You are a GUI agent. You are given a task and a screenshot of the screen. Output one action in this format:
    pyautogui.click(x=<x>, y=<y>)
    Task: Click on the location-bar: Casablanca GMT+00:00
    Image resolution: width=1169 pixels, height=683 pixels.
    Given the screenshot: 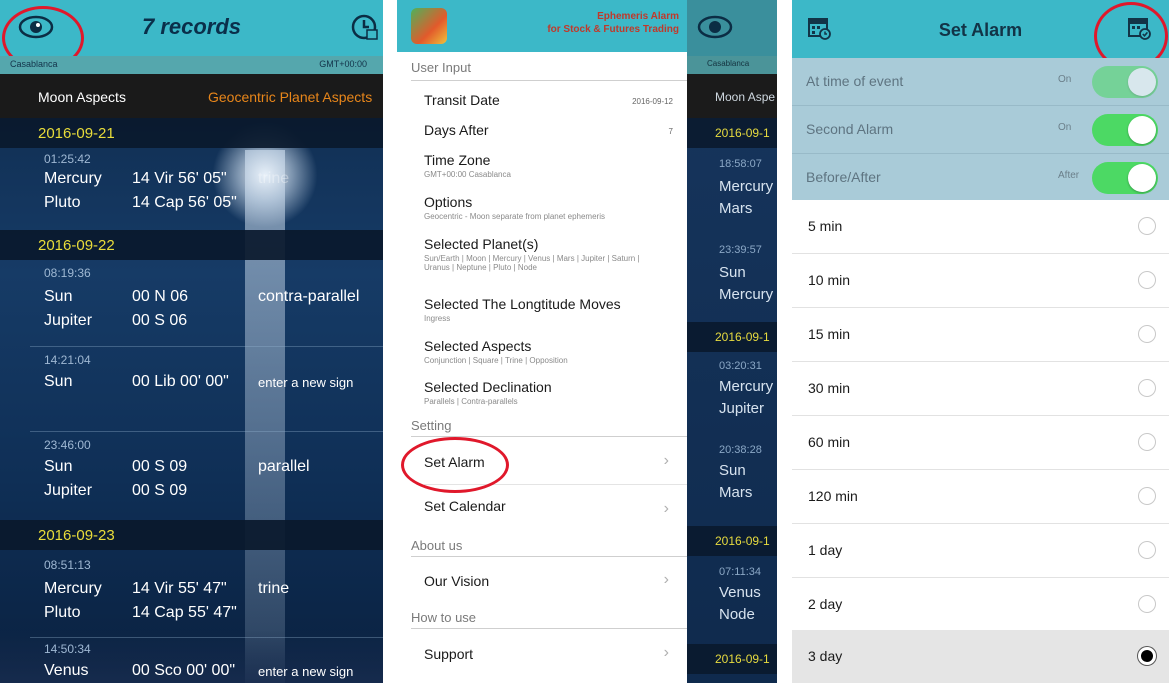 What is the action you would take?
    pyautogui.click(x=191, y=65)
    